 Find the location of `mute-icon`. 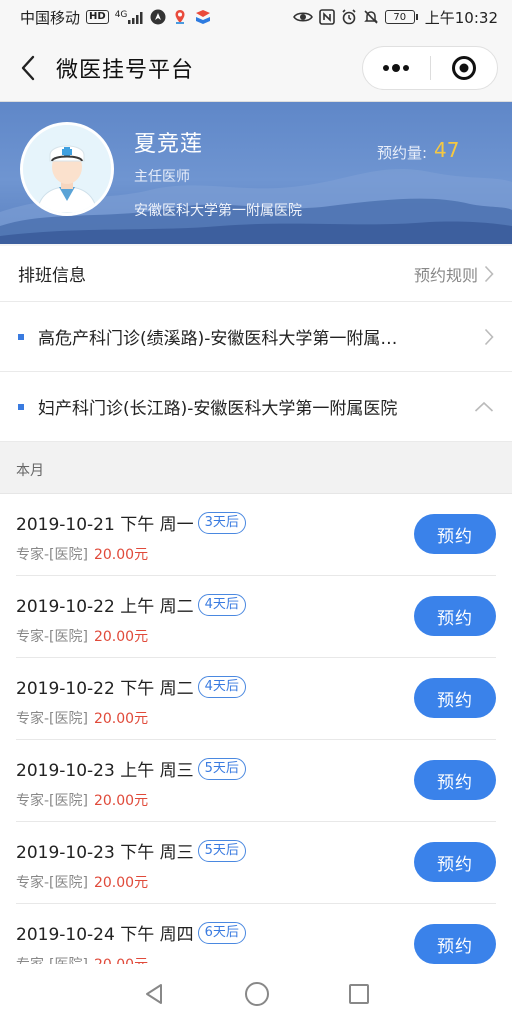

mute-icon is located at coordinates (370, 17).